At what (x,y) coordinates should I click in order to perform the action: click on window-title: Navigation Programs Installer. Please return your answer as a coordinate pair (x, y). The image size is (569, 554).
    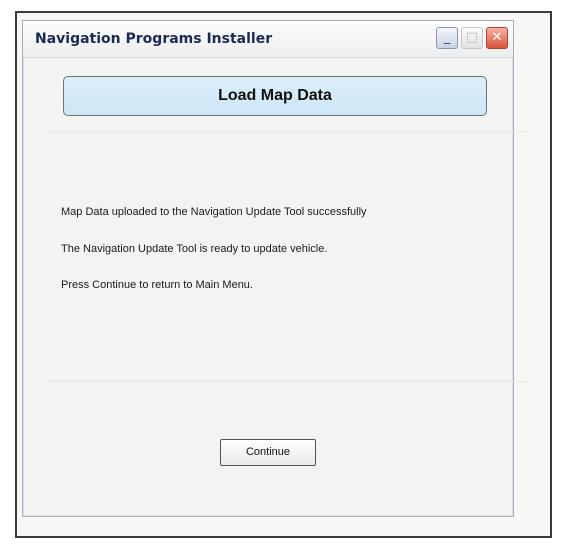
    Looking at the image, I should click on (154, 39).